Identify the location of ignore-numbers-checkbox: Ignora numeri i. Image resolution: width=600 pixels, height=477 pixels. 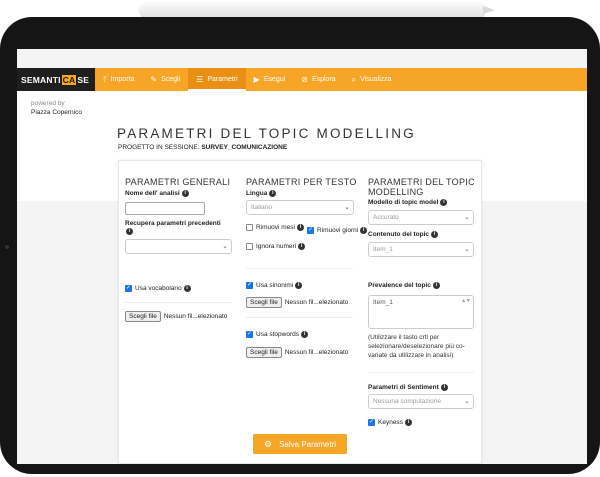
(276, 246).